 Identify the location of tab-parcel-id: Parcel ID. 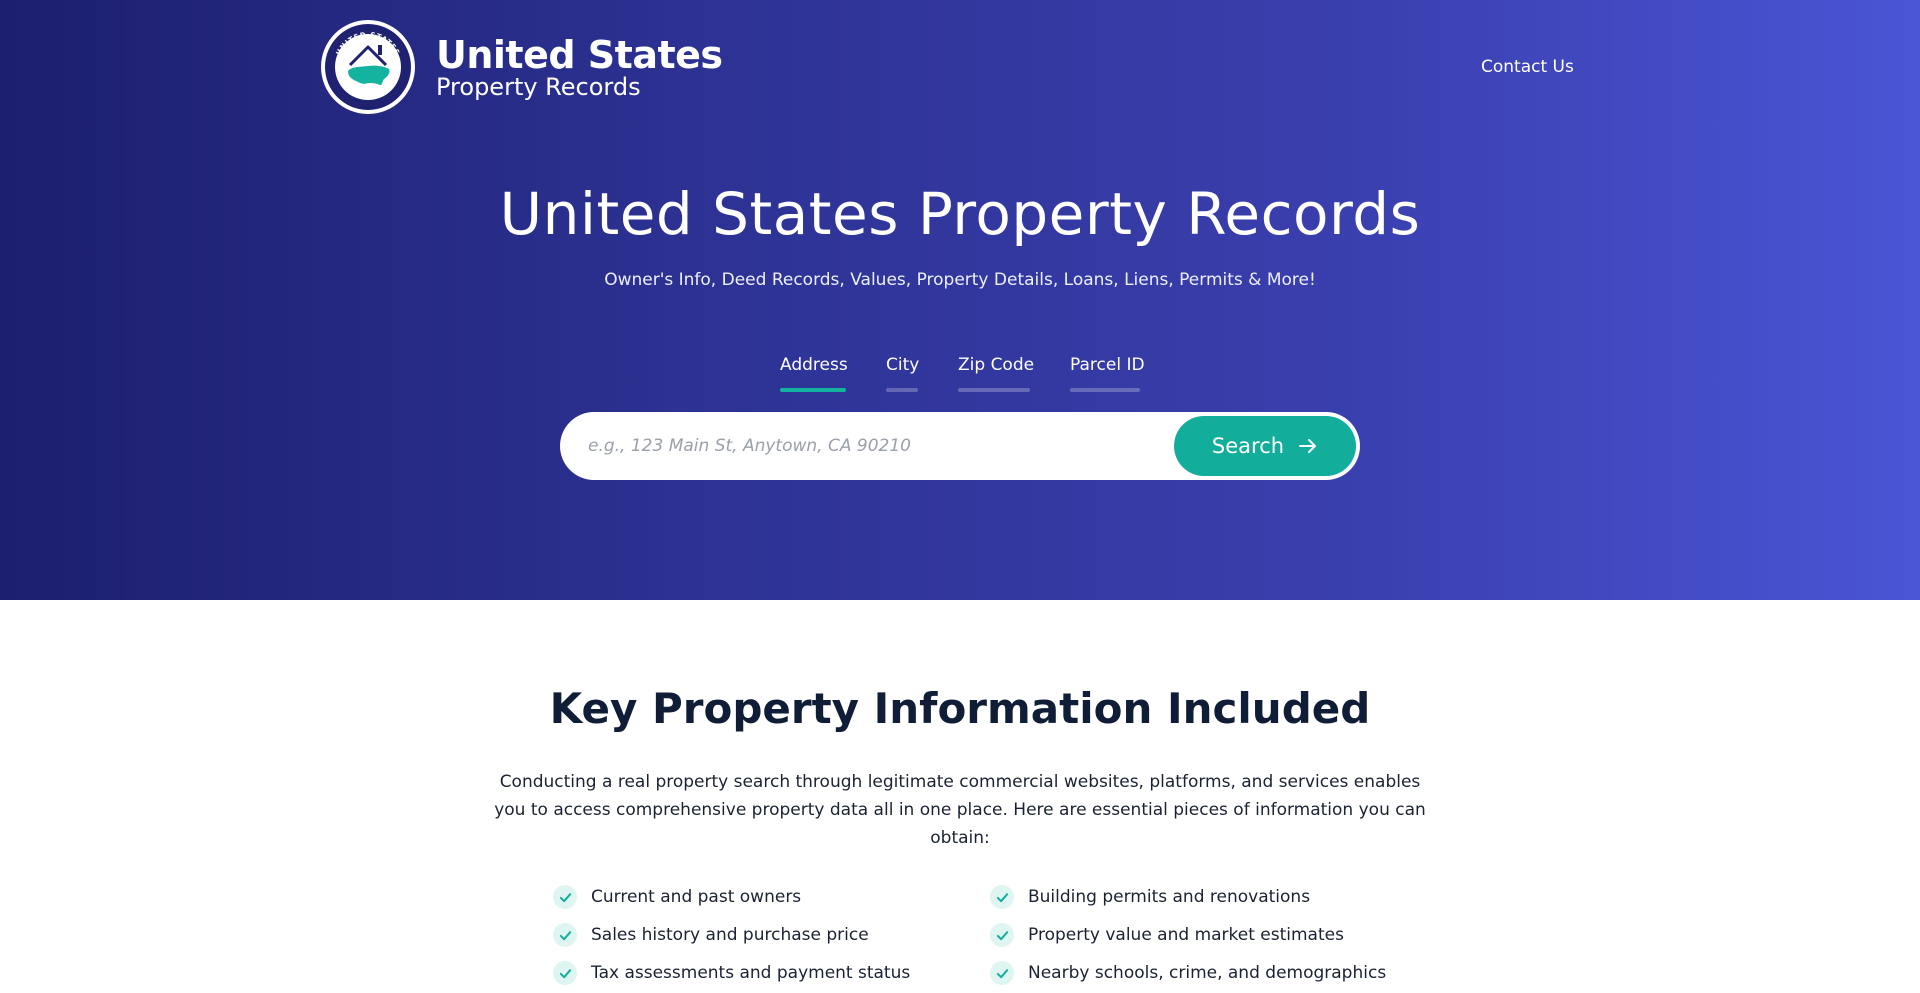
(1107, 375).